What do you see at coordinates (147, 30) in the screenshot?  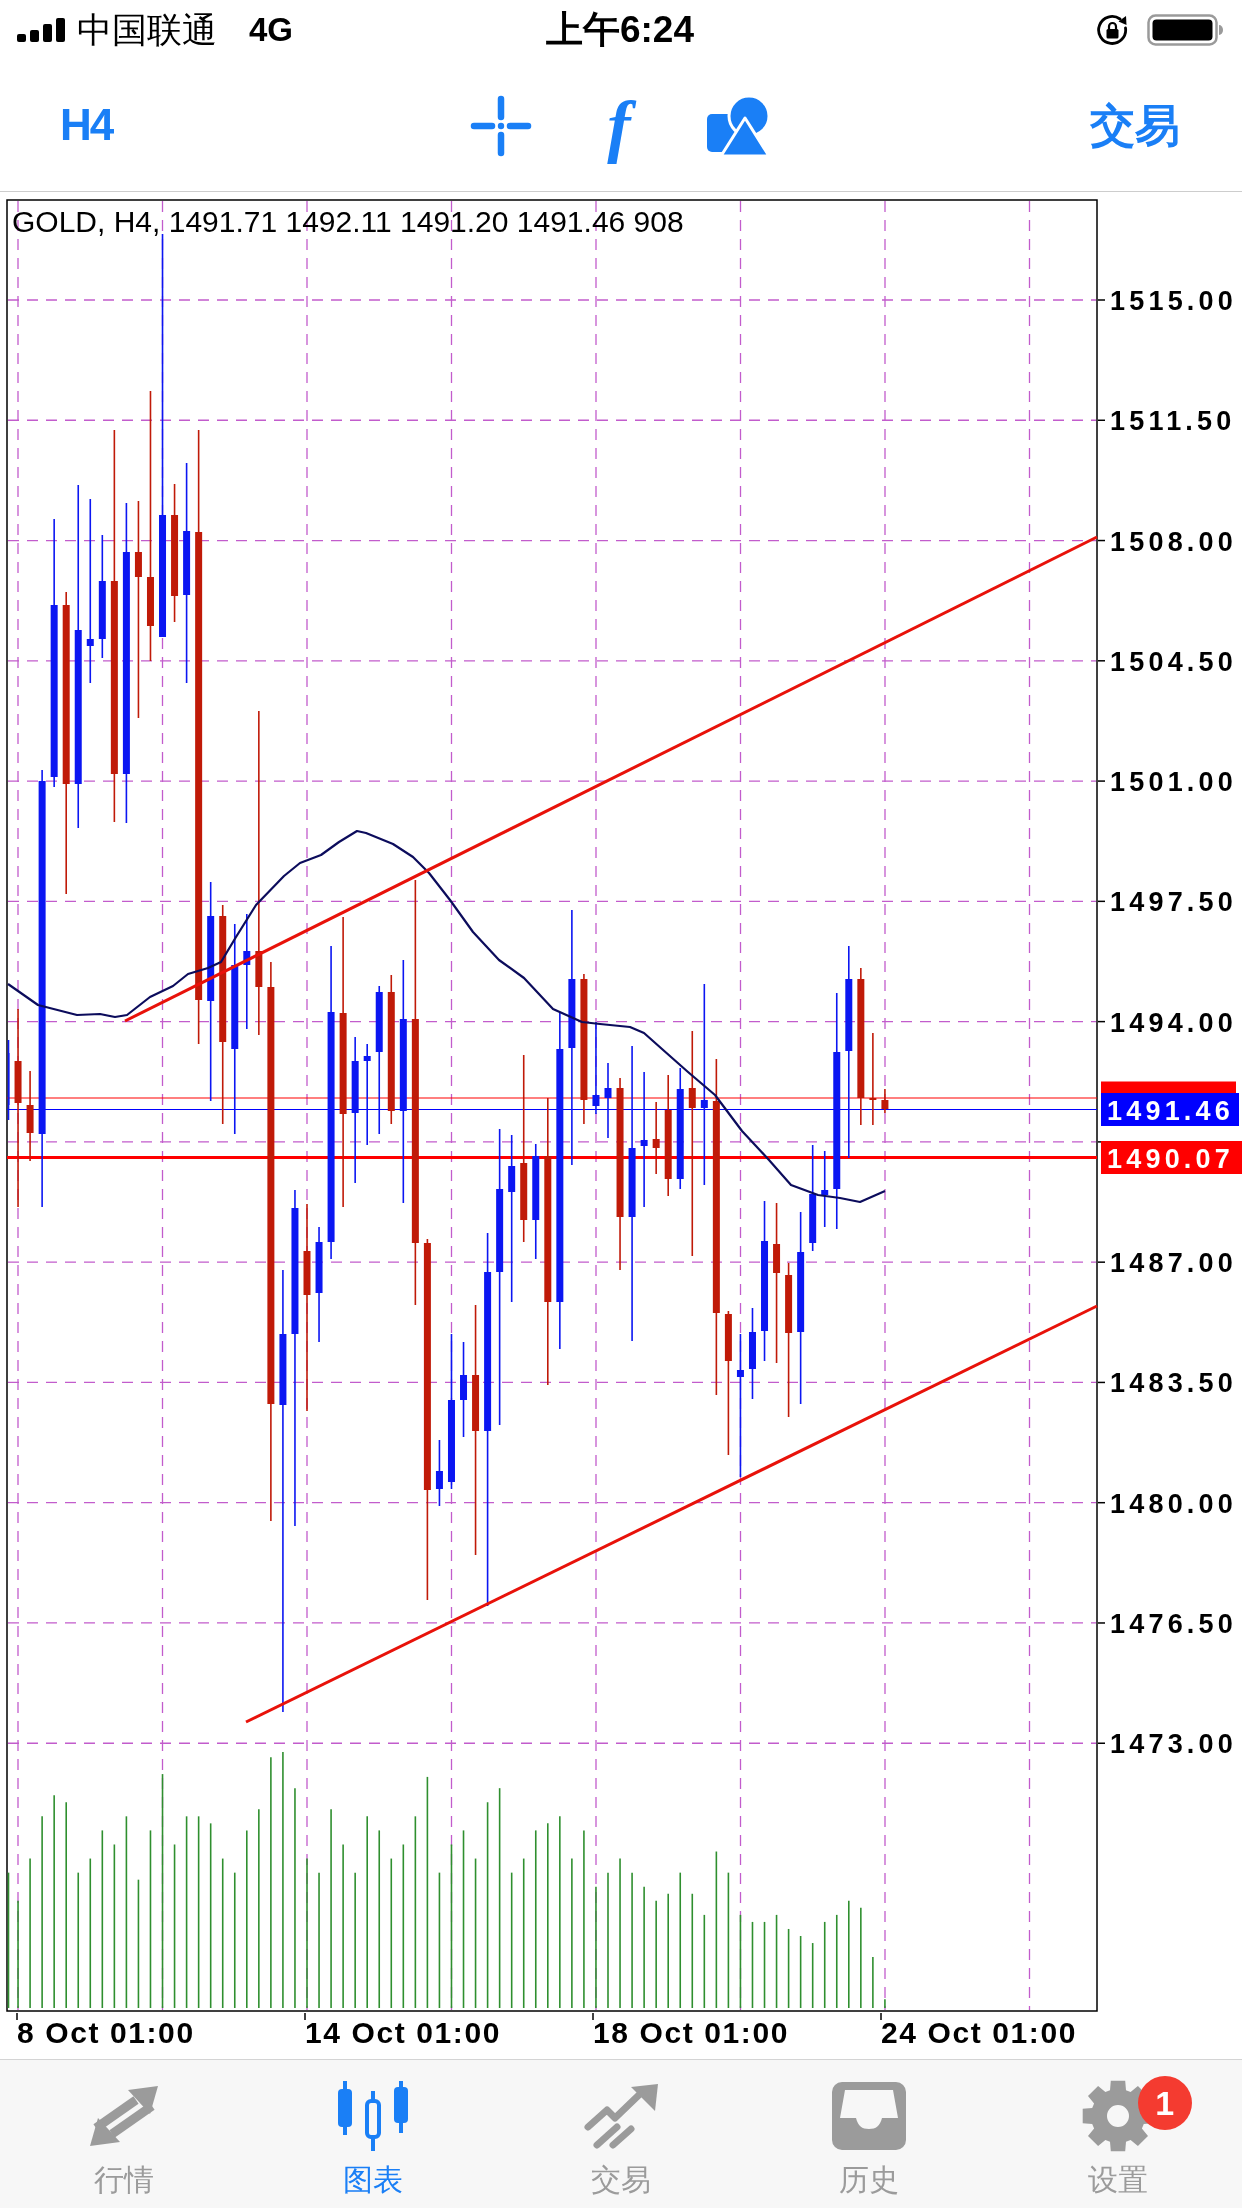 I see `carrier-name: 中国联通` at bounding box center [147, 30].